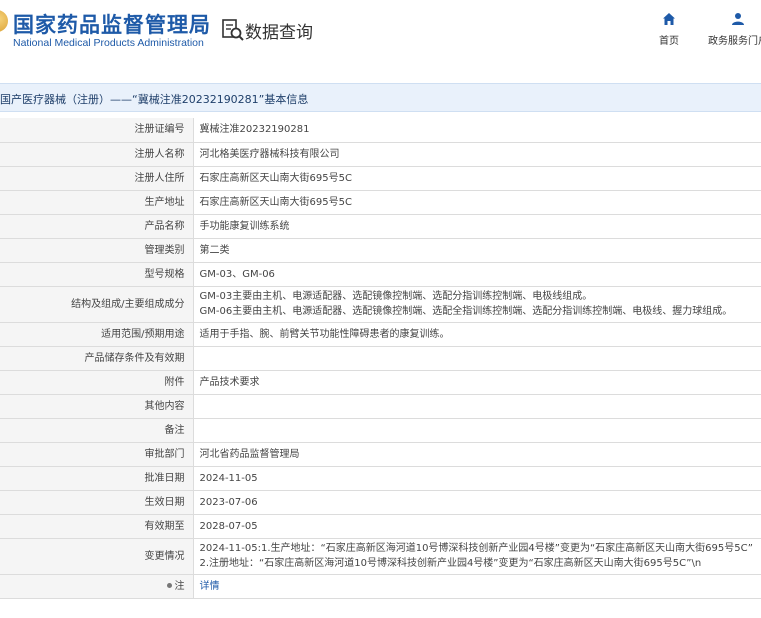 The image size is (761, 618). I want to click on field-label: 产品储存条件及有效期, so click(97, 358).